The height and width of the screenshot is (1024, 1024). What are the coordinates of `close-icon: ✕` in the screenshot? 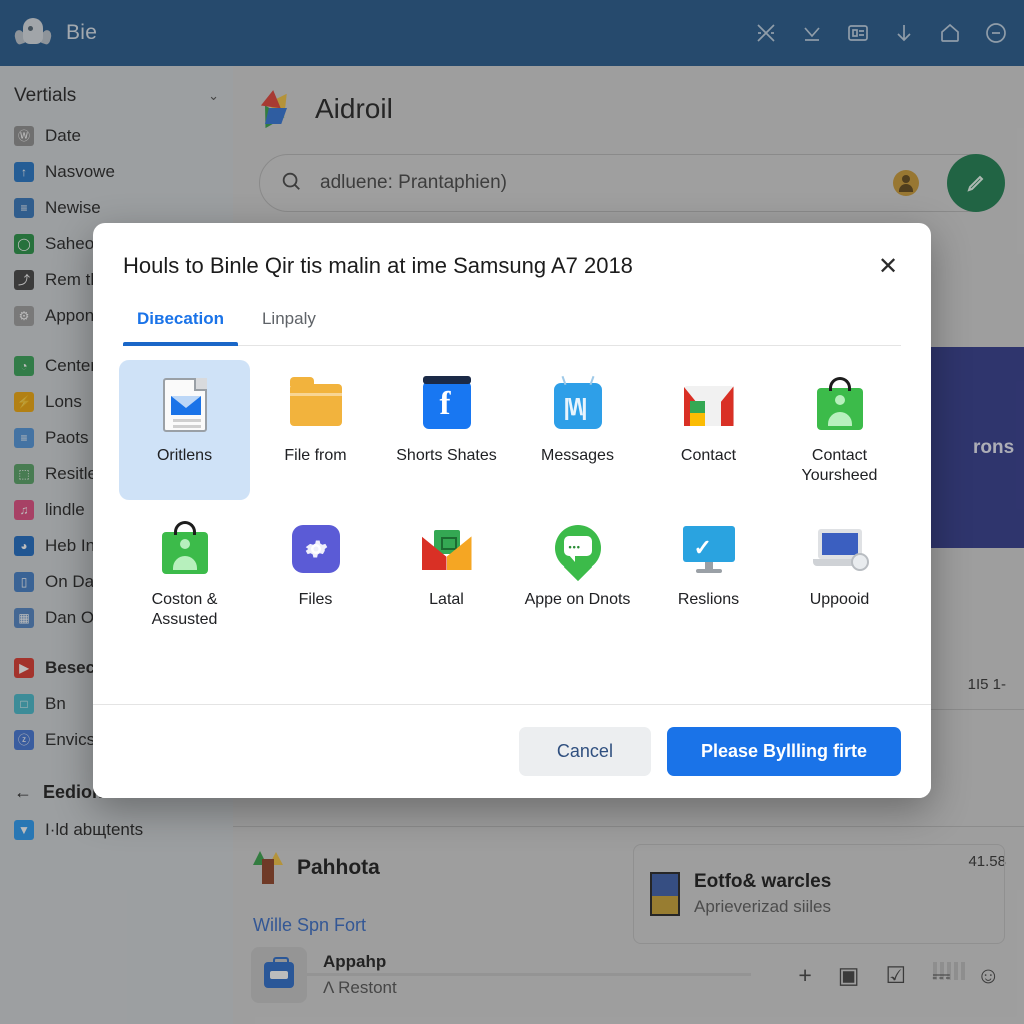 It's located at (888, 266).